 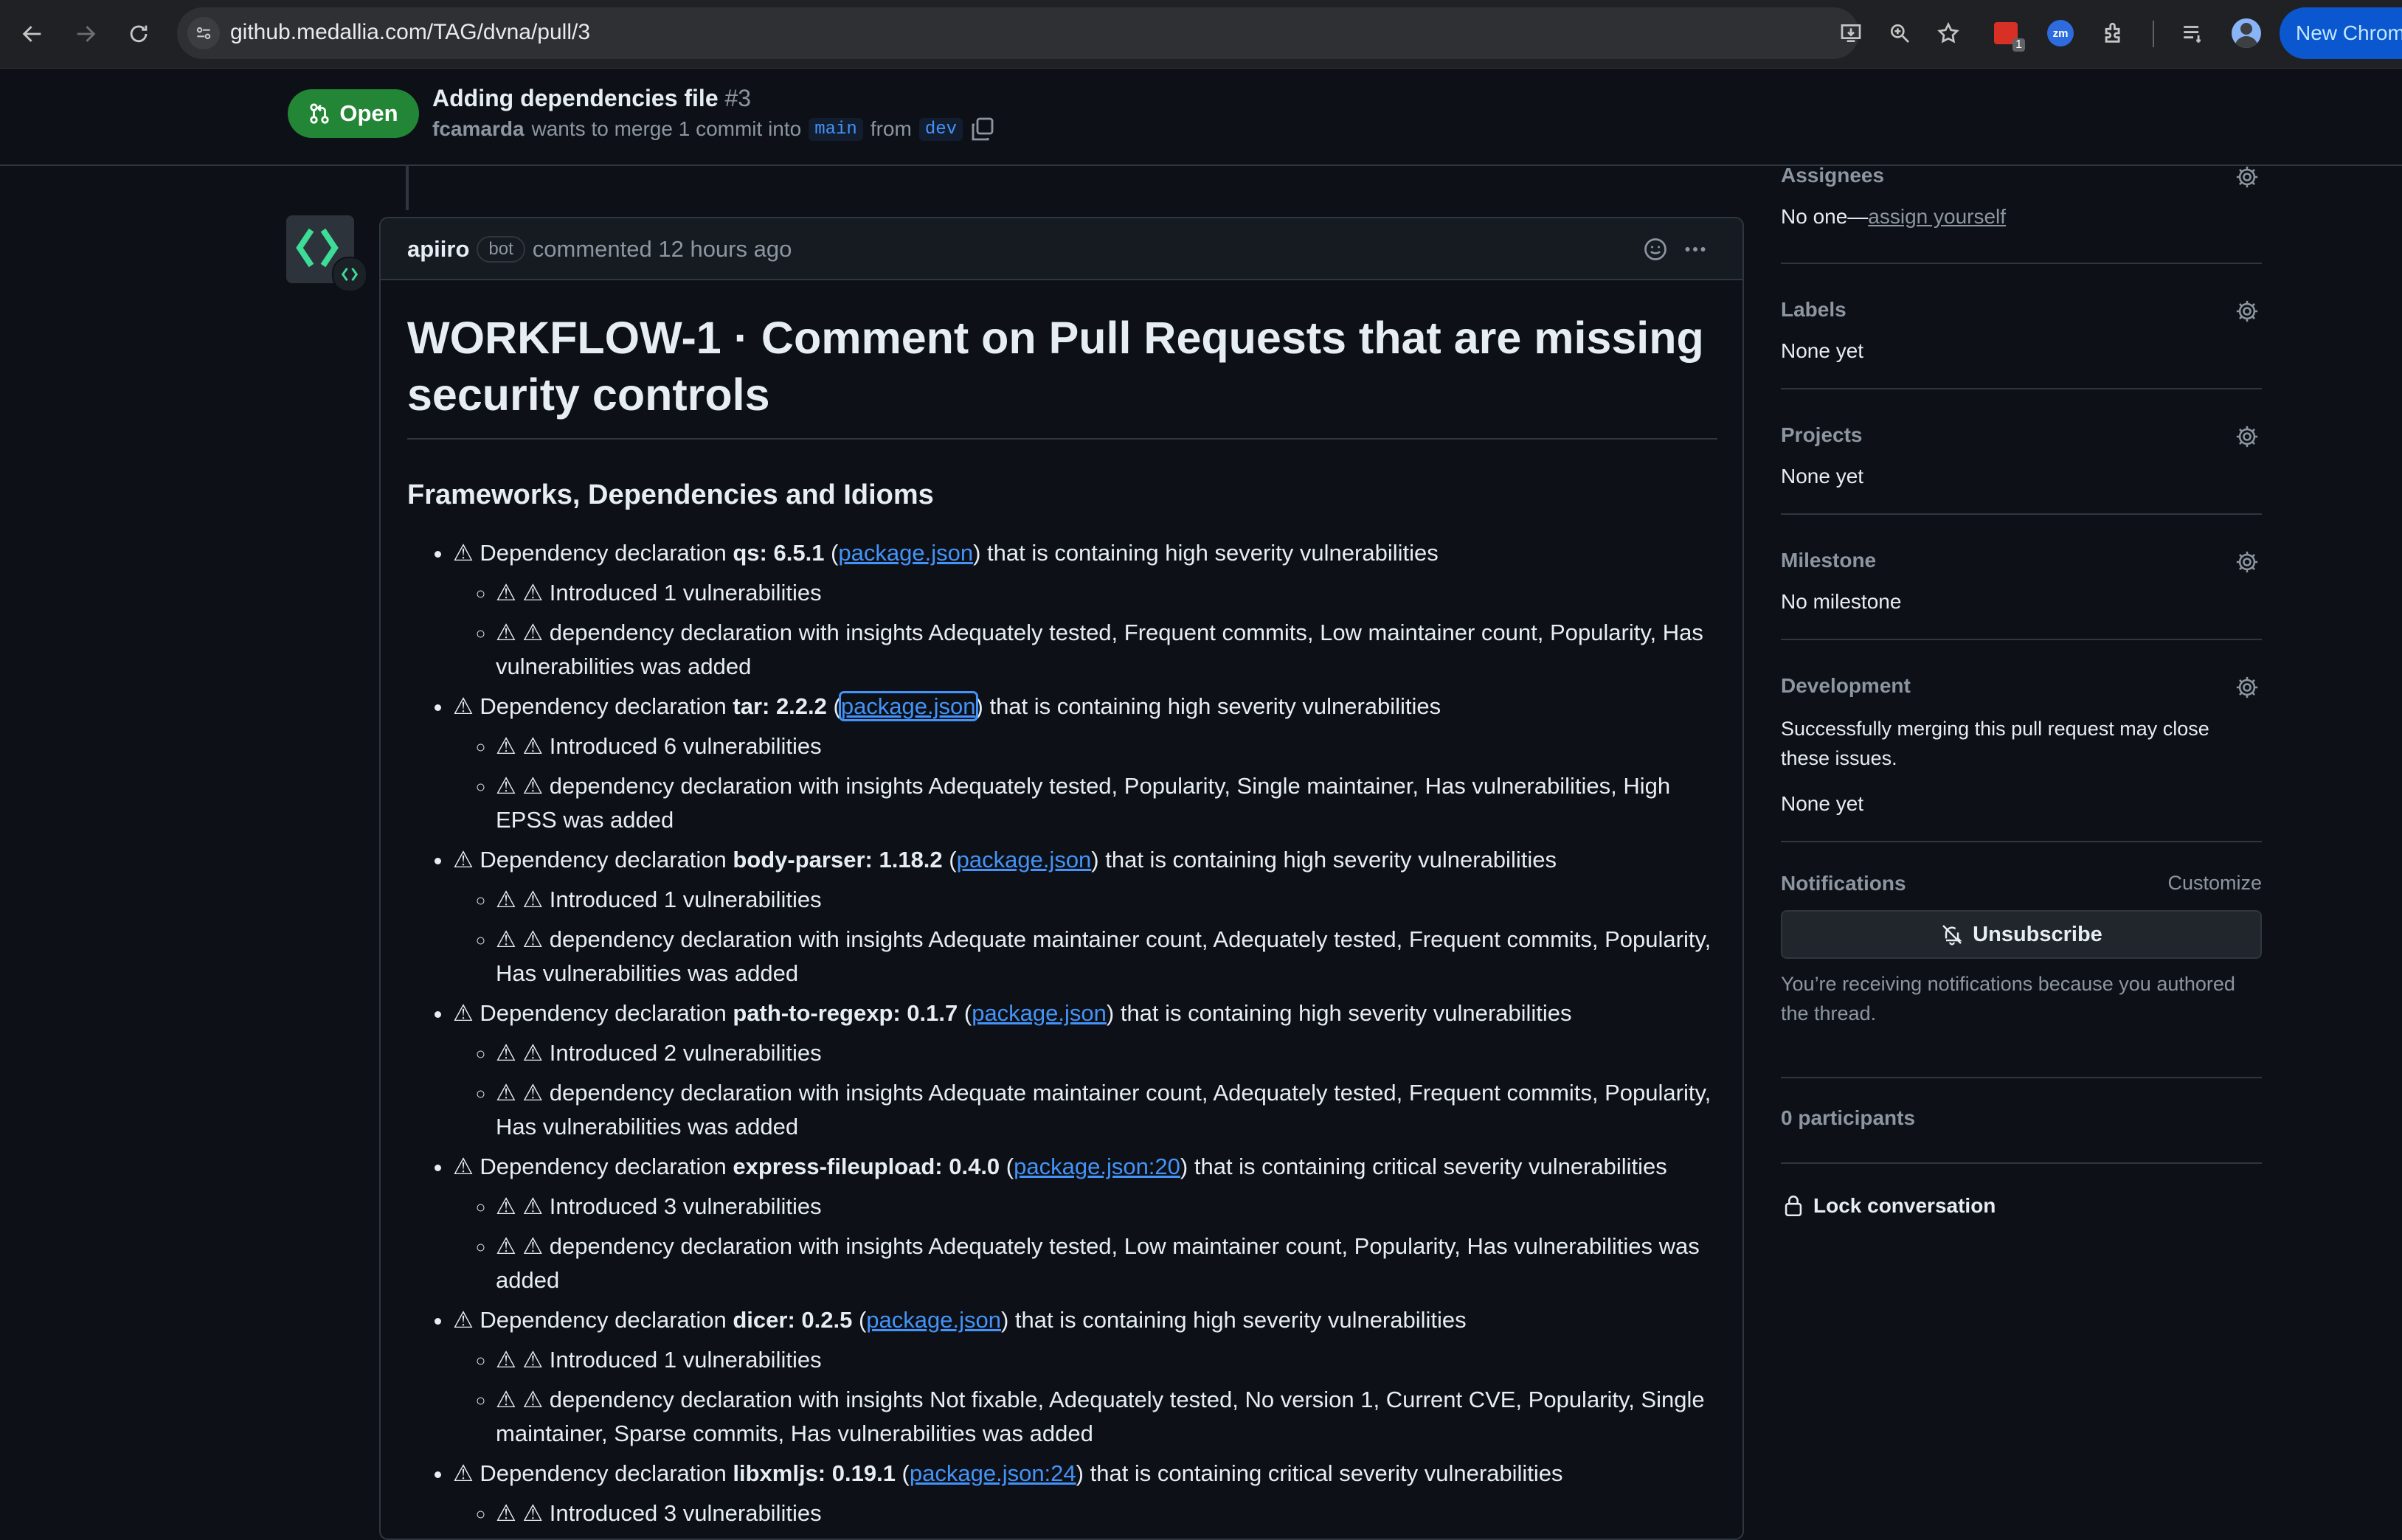 I want to click on introduced-vulns: ⚠ ⚠ Introduced 3 vulnerabilities, so click(x=1106, y=1513).